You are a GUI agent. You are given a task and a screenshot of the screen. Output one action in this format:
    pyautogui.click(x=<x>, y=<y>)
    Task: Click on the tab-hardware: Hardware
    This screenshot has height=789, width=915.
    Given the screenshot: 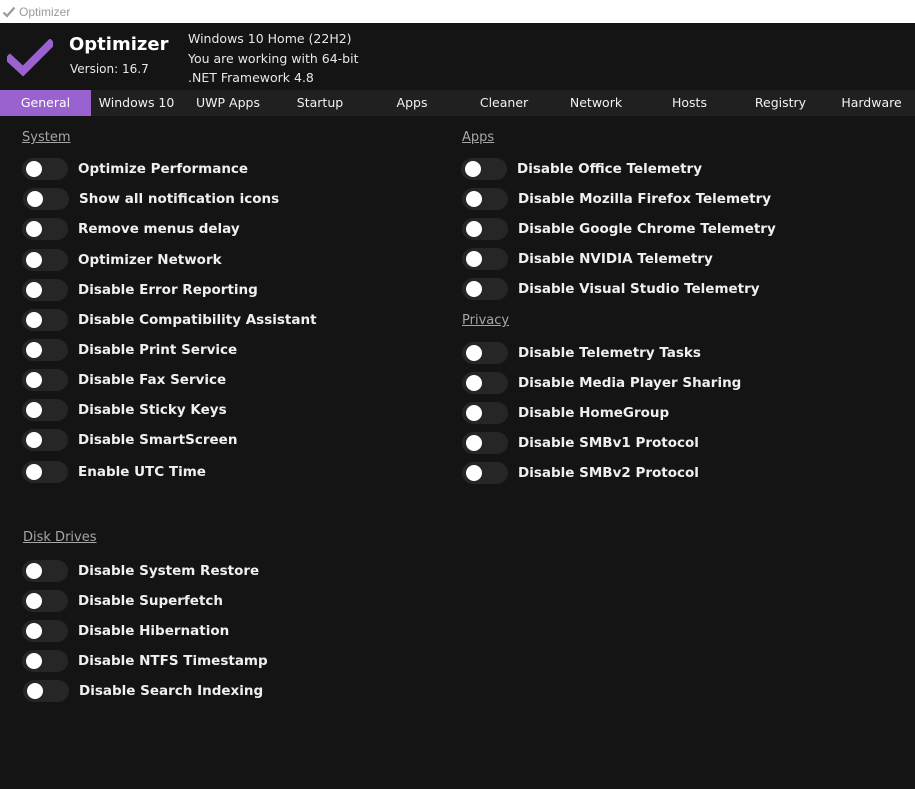 What is the action you would take?
    pyautogui.click(x=871, y=103)
    